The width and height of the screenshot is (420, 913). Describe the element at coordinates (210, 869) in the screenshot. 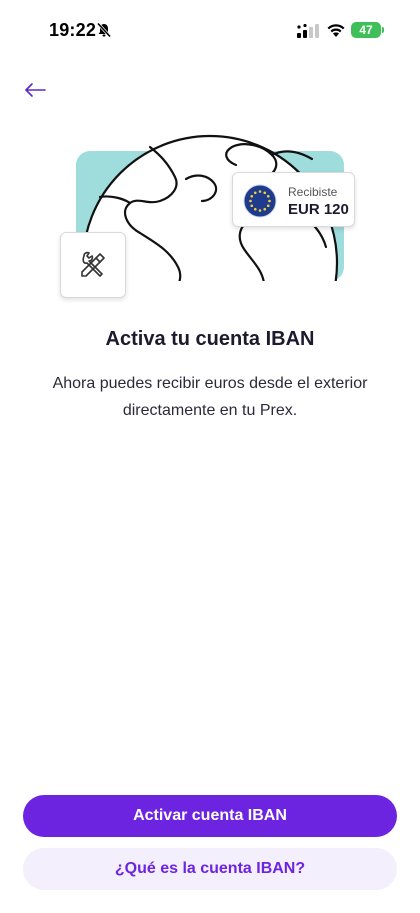

I see `what-is-iban-button: ¿Qué es la cuenta IBAN?` at that location.